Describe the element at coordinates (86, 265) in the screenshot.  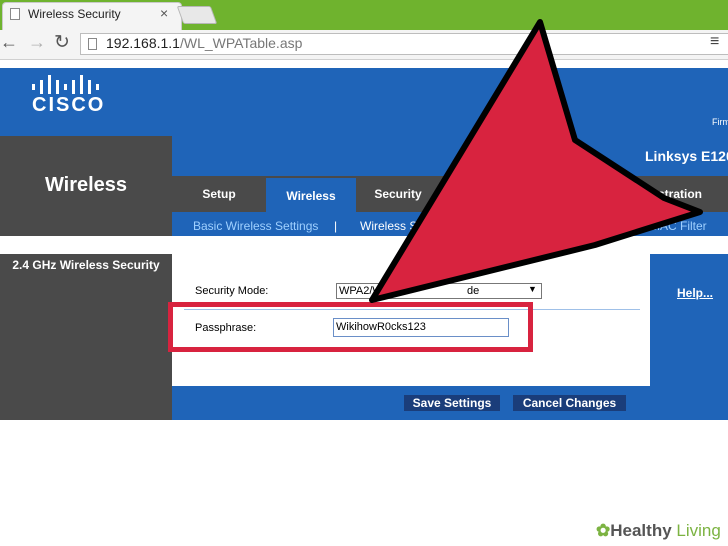
I see `side-title: 2.4 GHz Wireless Security` at that location.